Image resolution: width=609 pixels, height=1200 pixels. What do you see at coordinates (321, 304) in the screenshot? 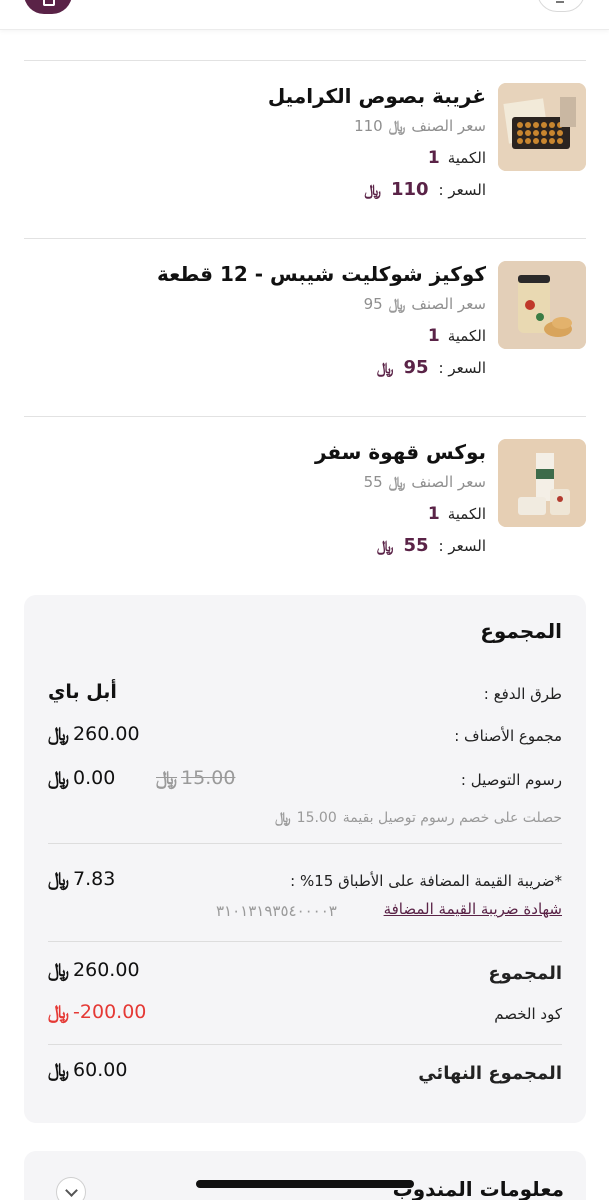
I see `unit-price: سعر الصنف ﷼ 95` at bounding box center [321, 304].